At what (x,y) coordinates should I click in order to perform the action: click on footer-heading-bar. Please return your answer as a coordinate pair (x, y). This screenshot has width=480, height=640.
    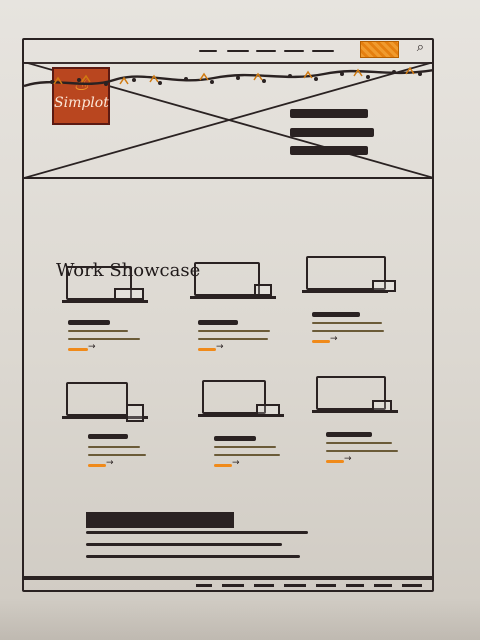
    Looking at the image, I should click on (160, 520).